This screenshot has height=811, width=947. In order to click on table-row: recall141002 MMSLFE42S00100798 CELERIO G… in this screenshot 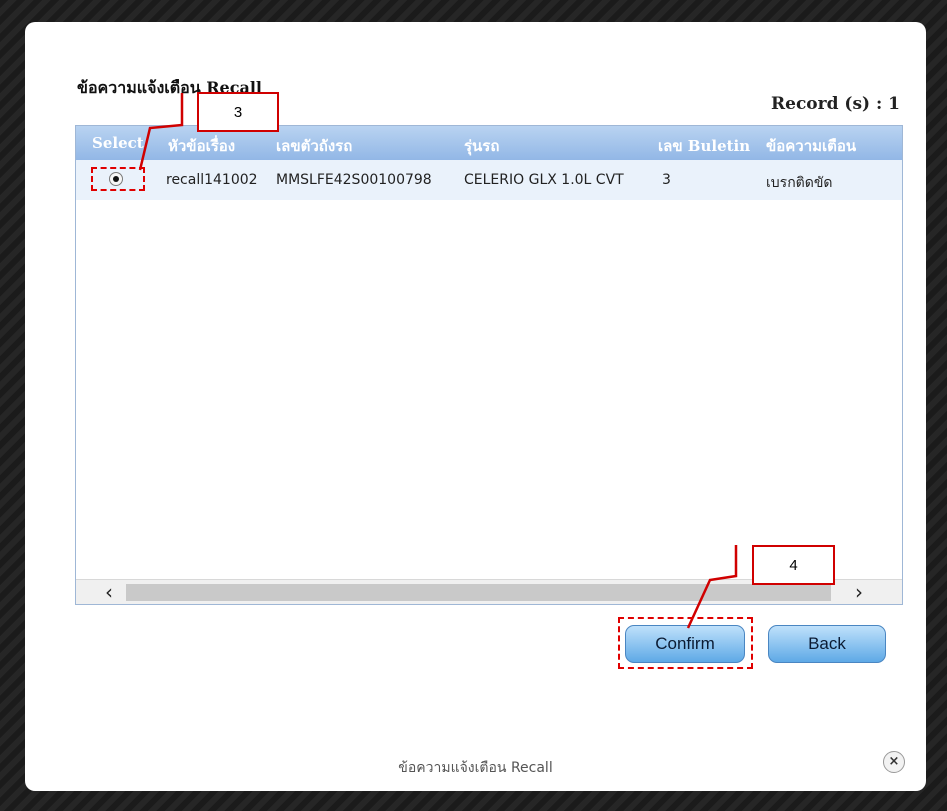, I will do `click(489, 180)`.